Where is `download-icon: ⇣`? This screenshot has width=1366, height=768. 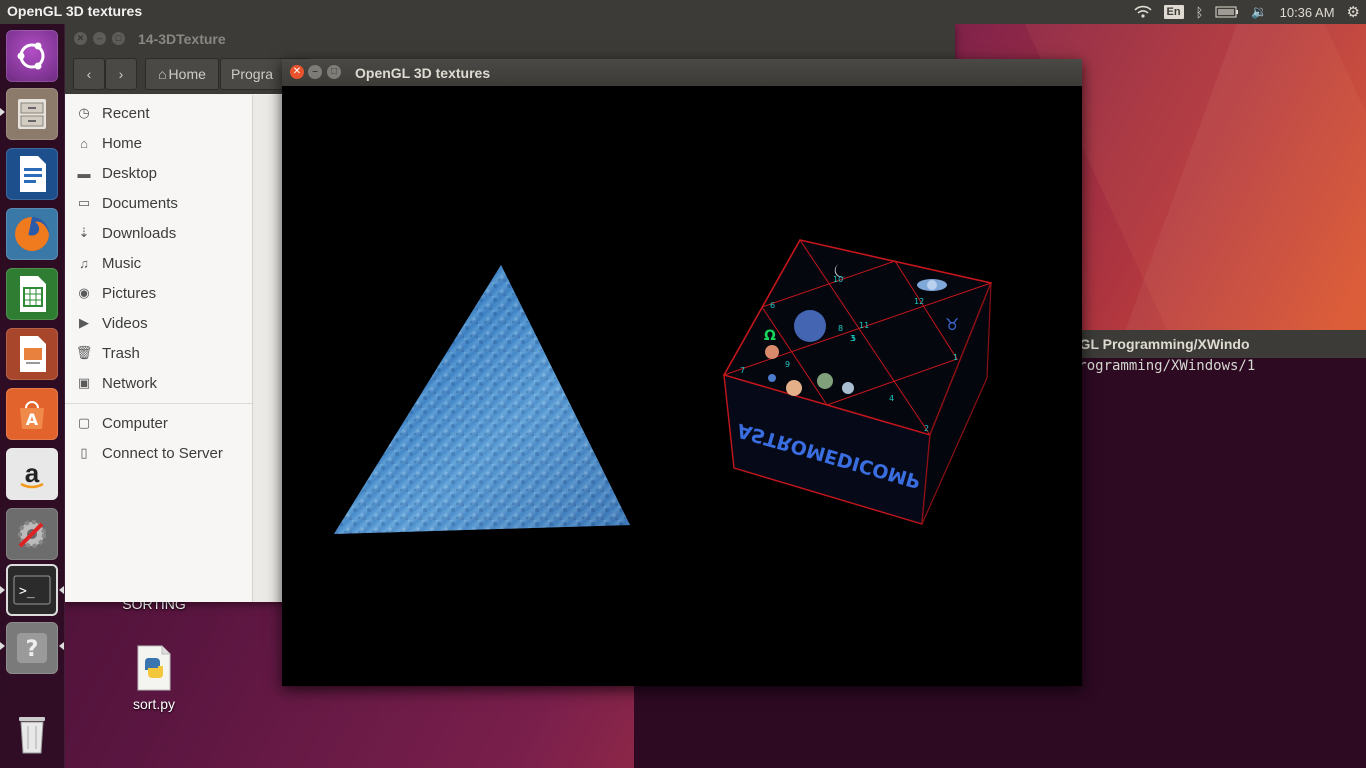 download-icon: ⇣ is located at coordinates (84, 232).